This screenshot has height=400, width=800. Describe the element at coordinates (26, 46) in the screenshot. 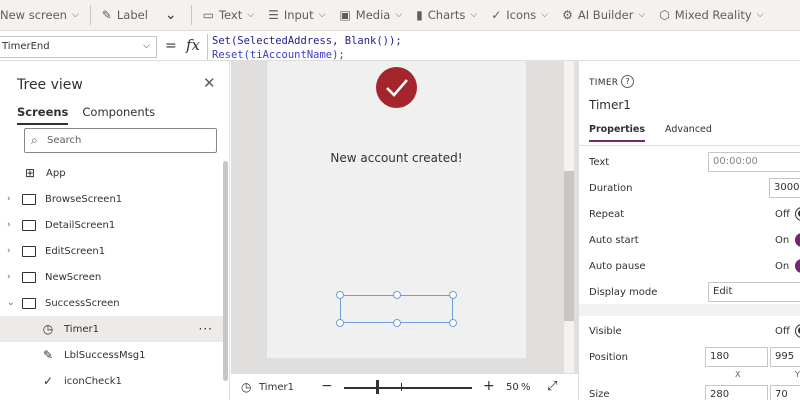

I see `property-selector-value: TimerEnd` at that location.